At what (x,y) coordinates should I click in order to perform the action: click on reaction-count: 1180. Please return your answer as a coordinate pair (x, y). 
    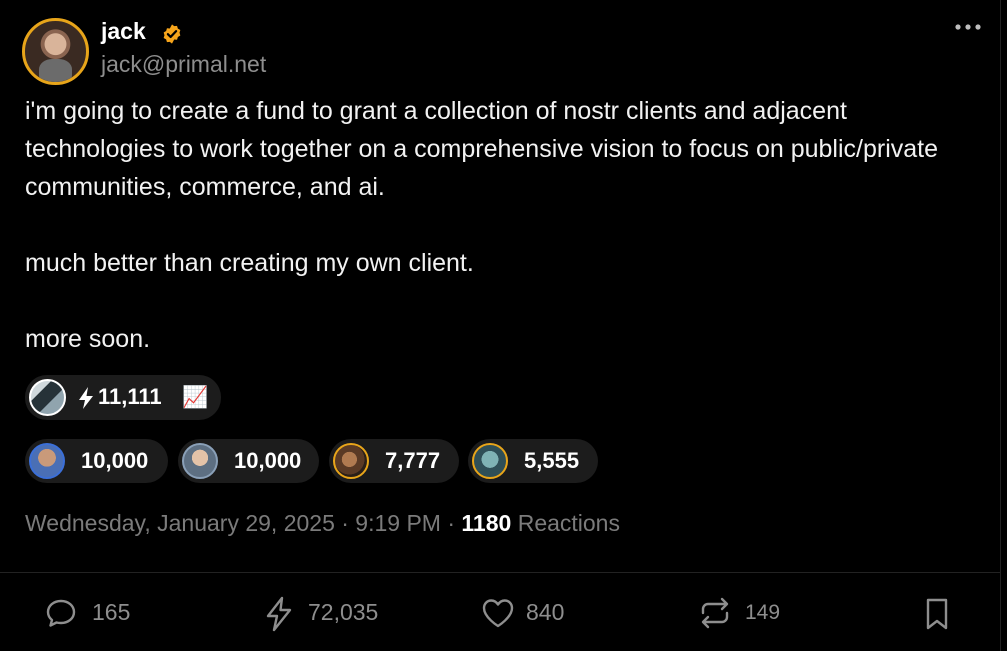
    Looking at the image, I should click on (486, 523).